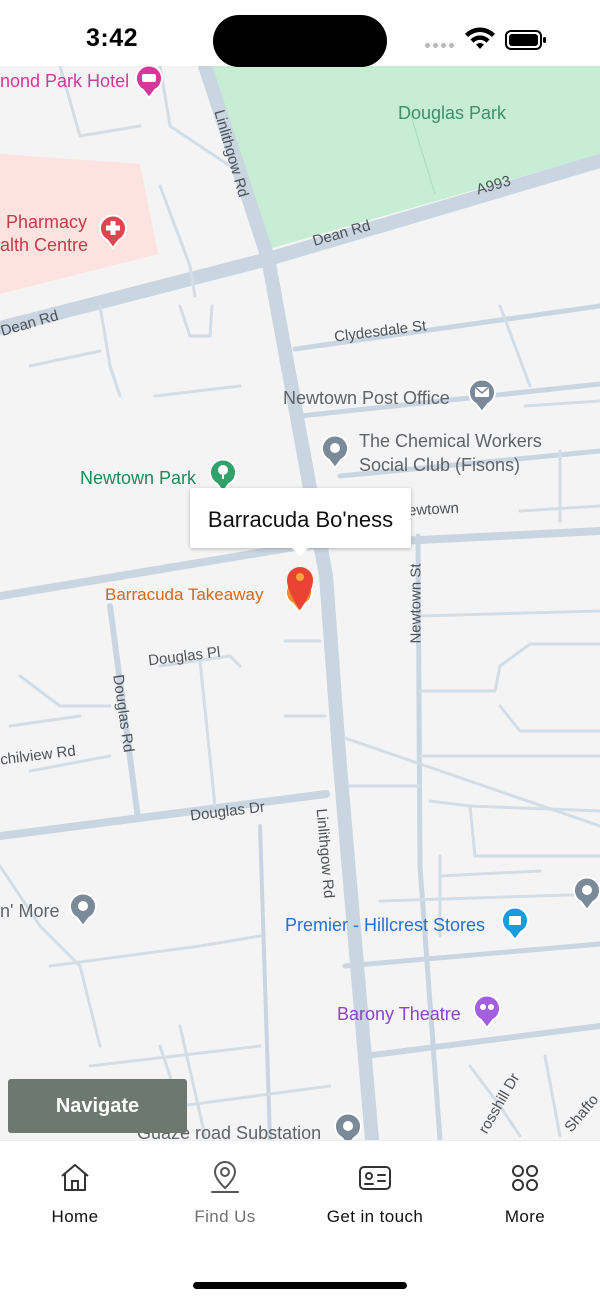 Image resolution: width=600 pixels, height=1299 pixels. Describe the element at coordinates (433, 509) in the screenshot. I see `road-label-newtown: ewtown` at that location.